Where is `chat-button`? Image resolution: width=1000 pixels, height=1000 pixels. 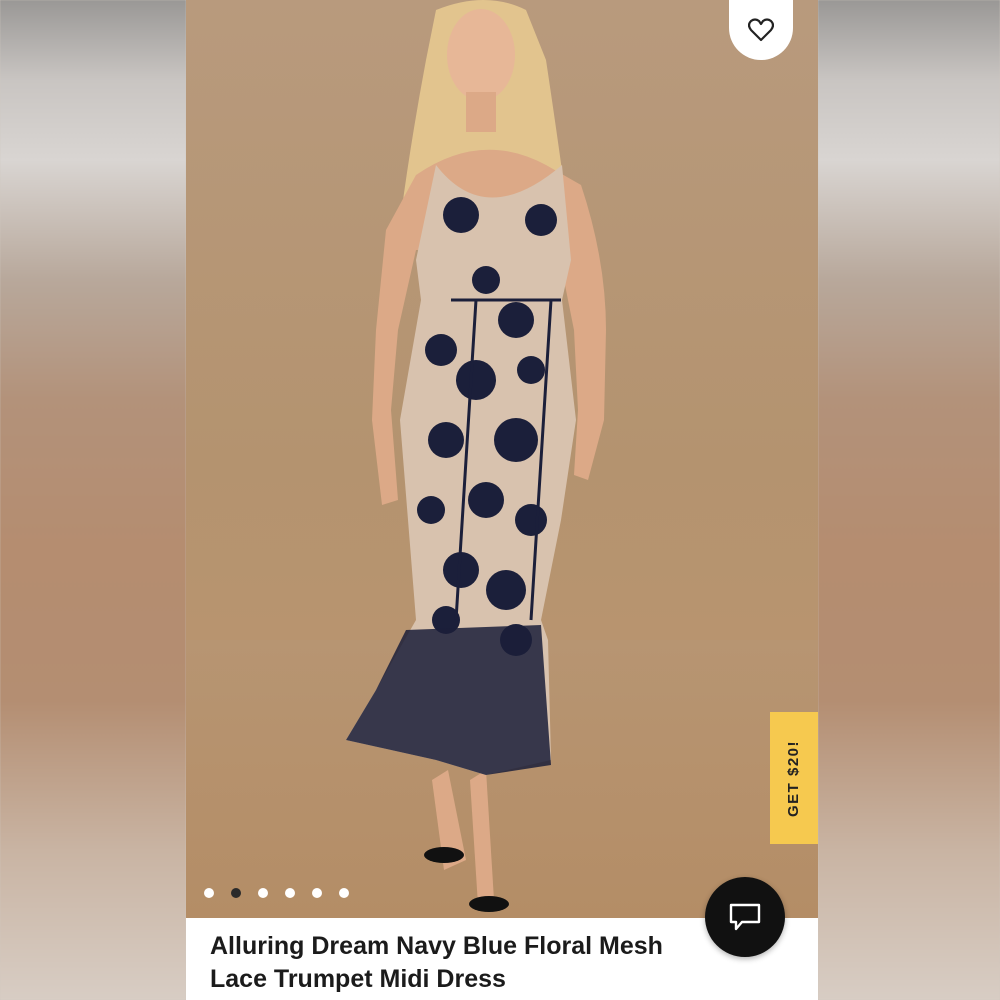 chat-button is located at coordinates (745, 917).